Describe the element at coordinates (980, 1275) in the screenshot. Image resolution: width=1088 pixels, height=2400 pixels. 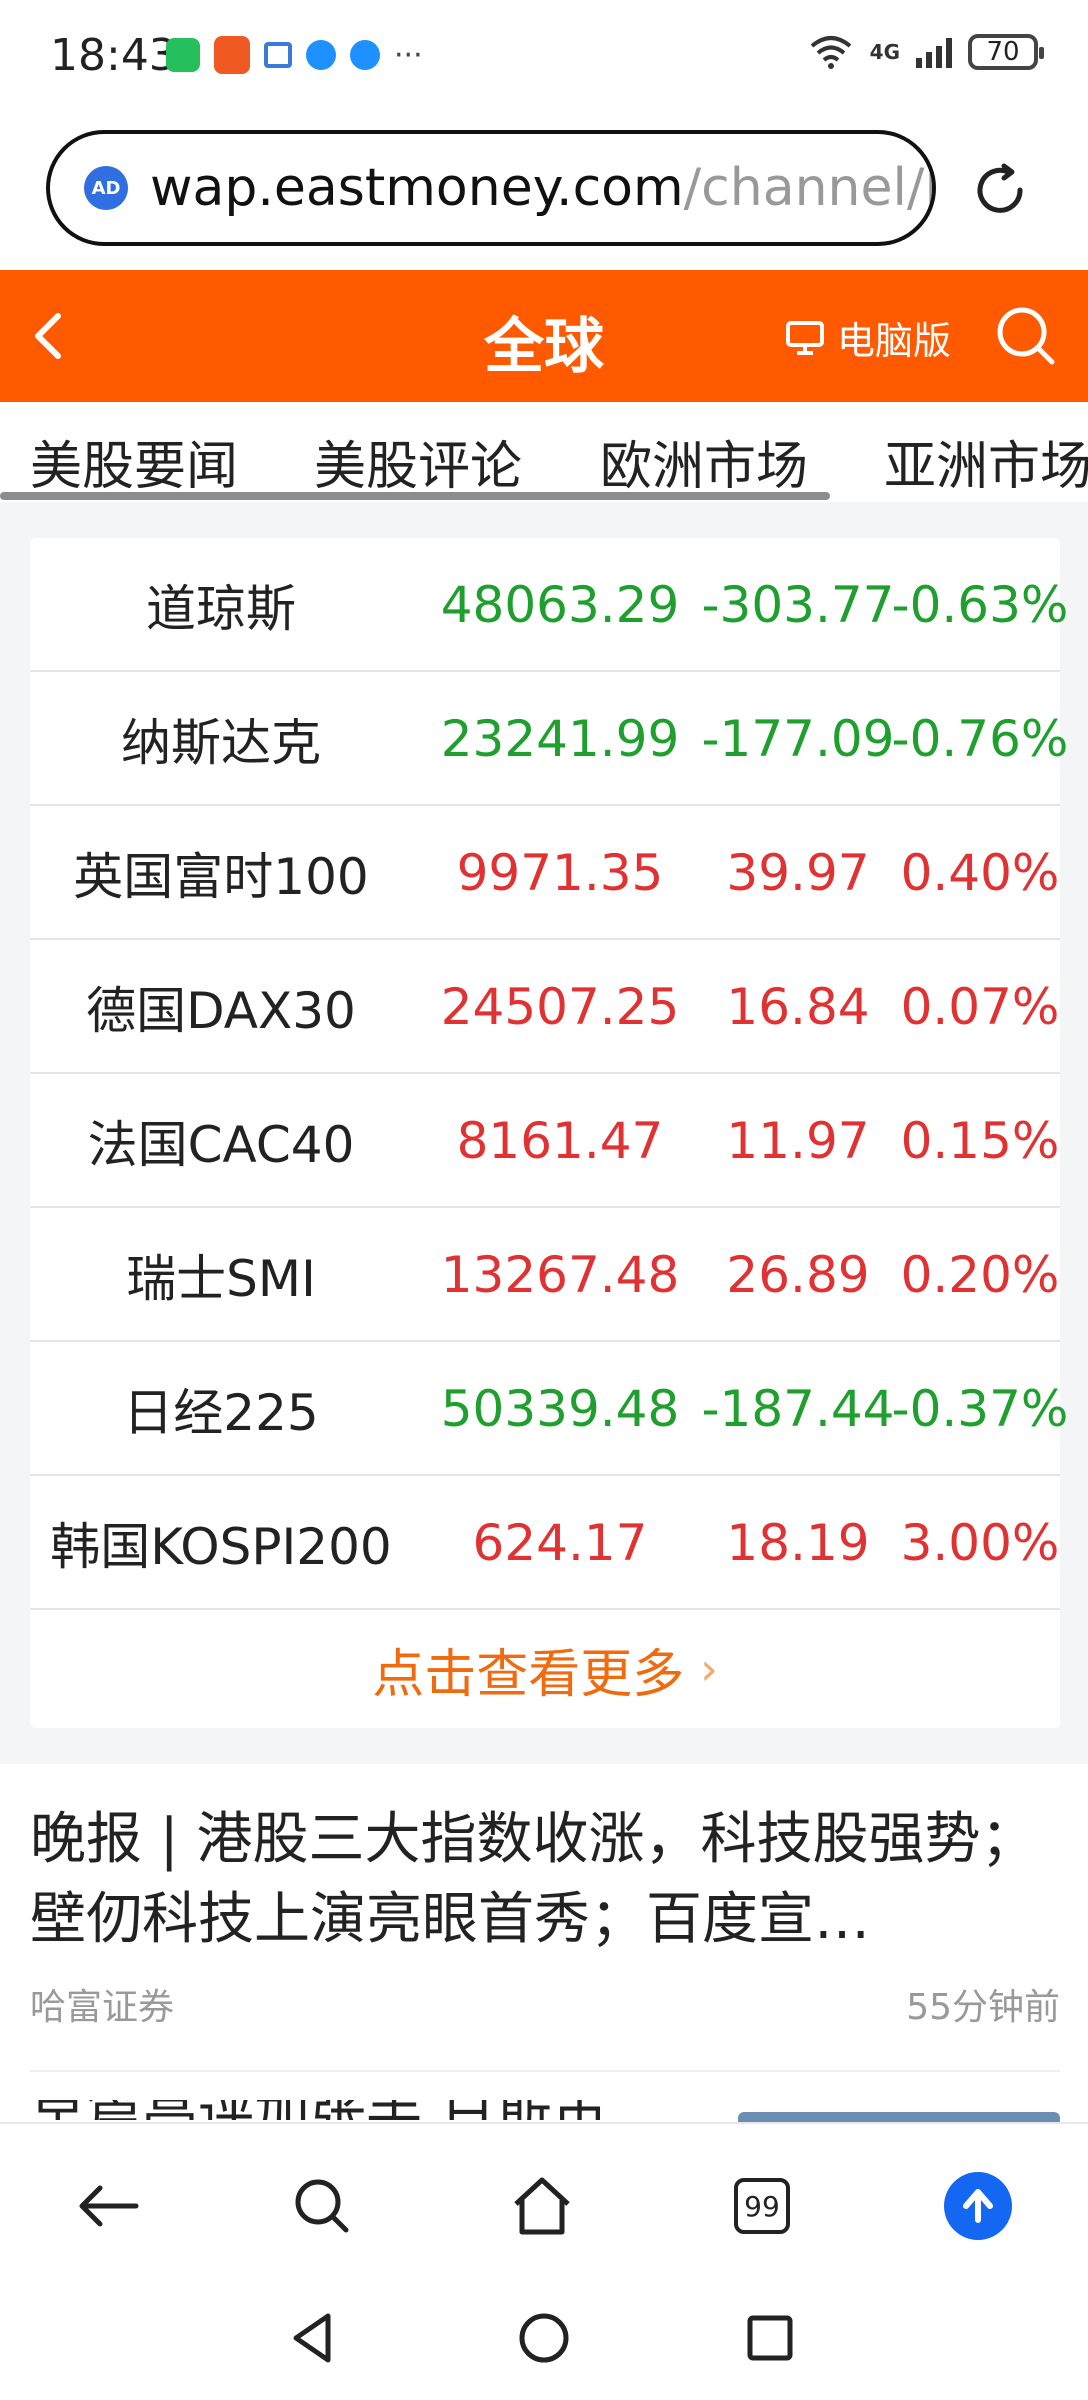
I see `index-change-percent: 0.20%` at that location.